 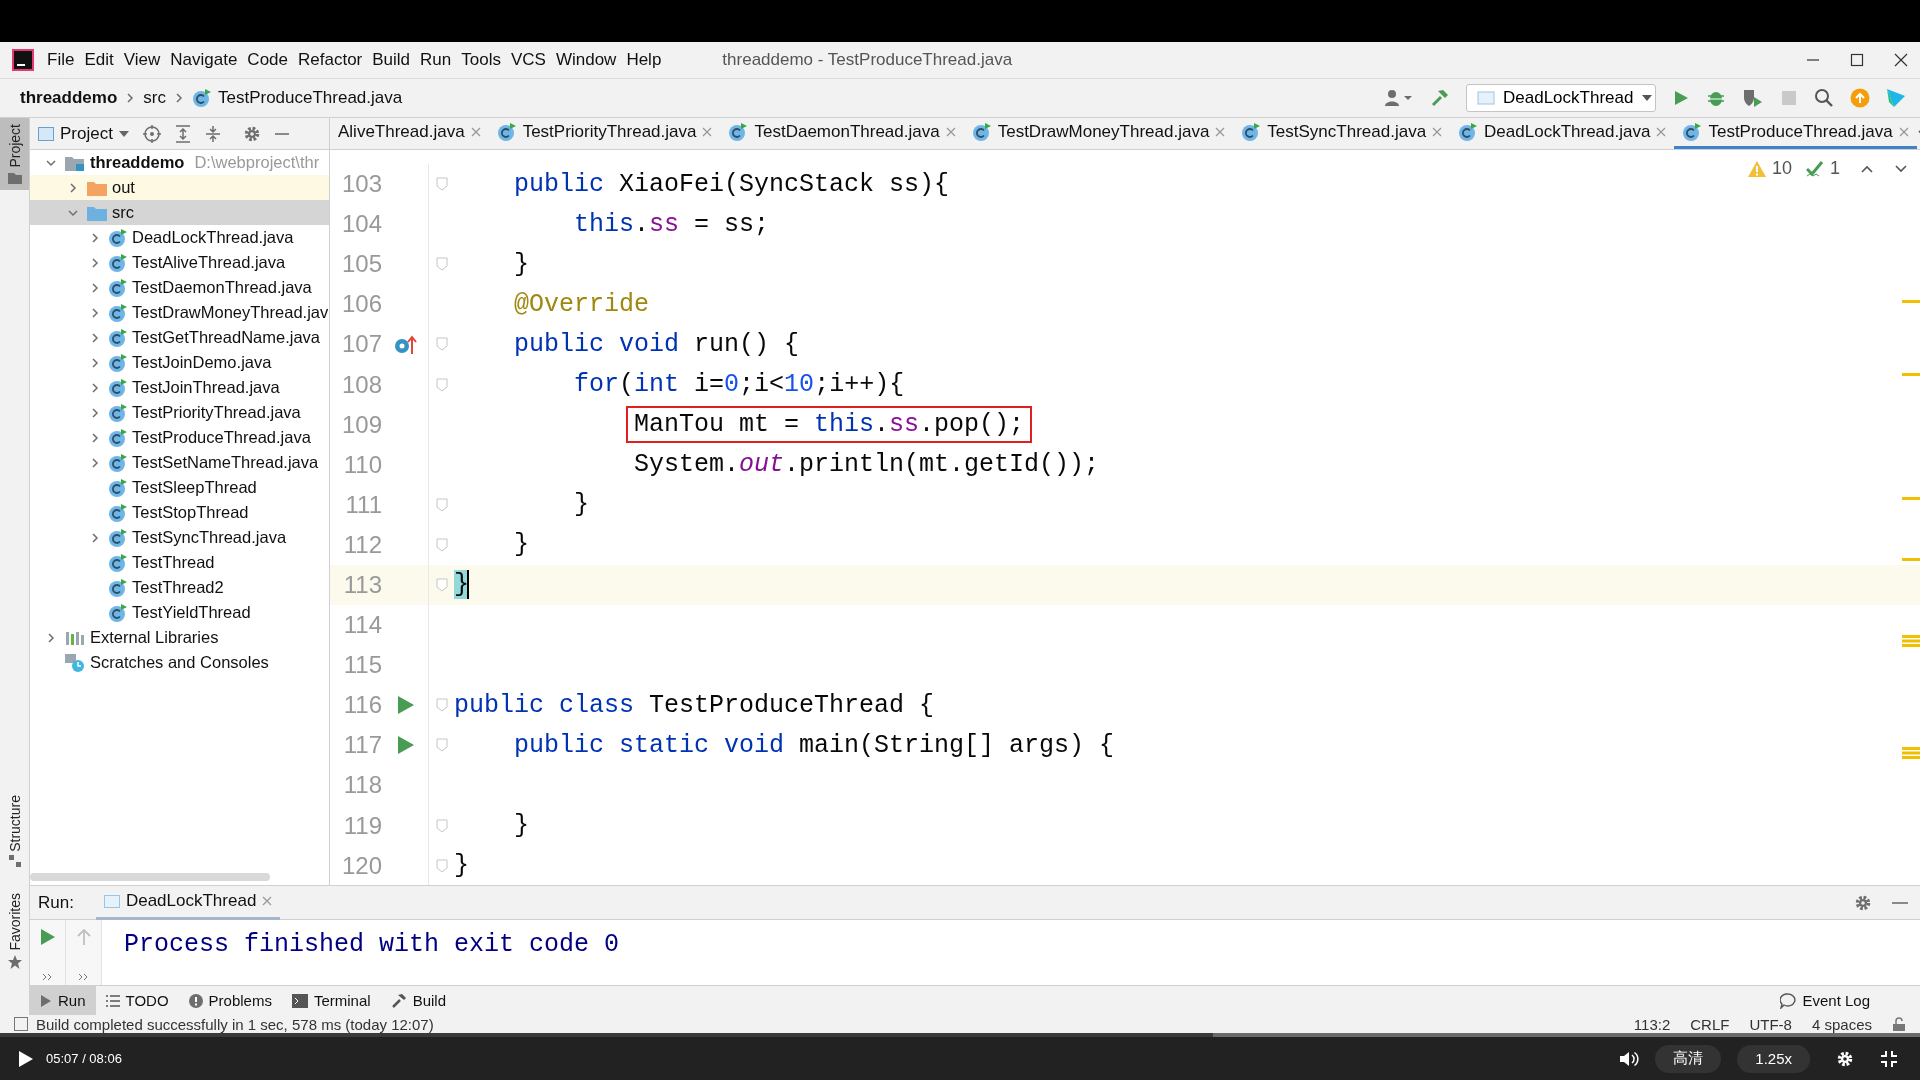 I want to click on breadcrumb-item: src, so click(x=154, y=98).